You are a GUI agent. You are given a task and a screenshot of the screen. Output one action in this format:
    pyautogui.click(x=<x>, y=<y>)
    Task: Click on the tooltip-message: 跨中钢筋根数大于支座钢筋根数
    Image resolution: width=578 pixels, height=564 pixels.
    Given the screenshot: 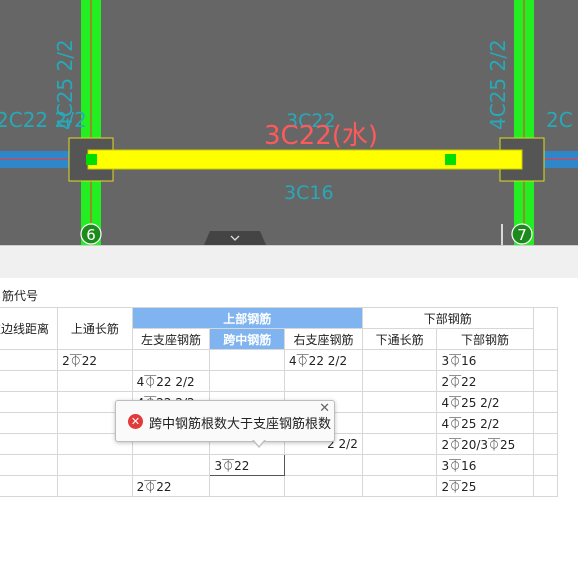 What is the action you would take?
    pyautogui.click(x=240, y=424)
    